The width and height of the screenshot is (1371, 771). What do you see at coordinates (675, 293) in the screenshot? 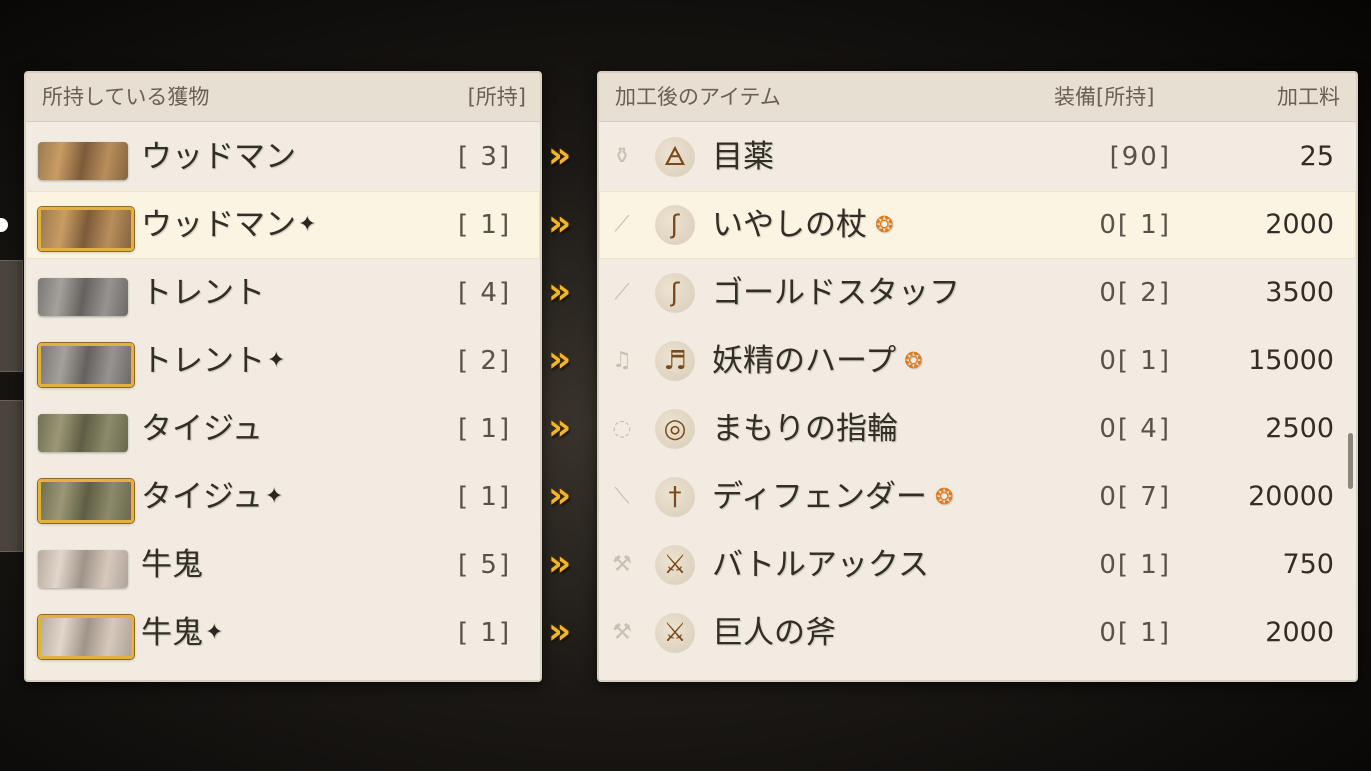
I see `gold-staff-icon: ʃ` at bounding box center [675, 293].